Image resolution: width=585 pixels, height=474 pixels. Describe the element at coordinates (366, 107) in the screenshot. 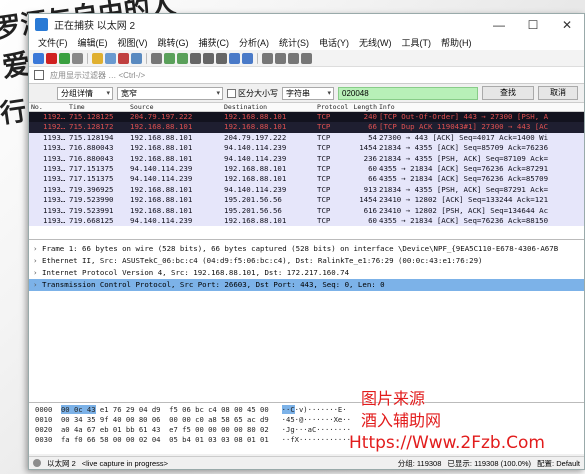

I see `column-header-length: Length` at that location.